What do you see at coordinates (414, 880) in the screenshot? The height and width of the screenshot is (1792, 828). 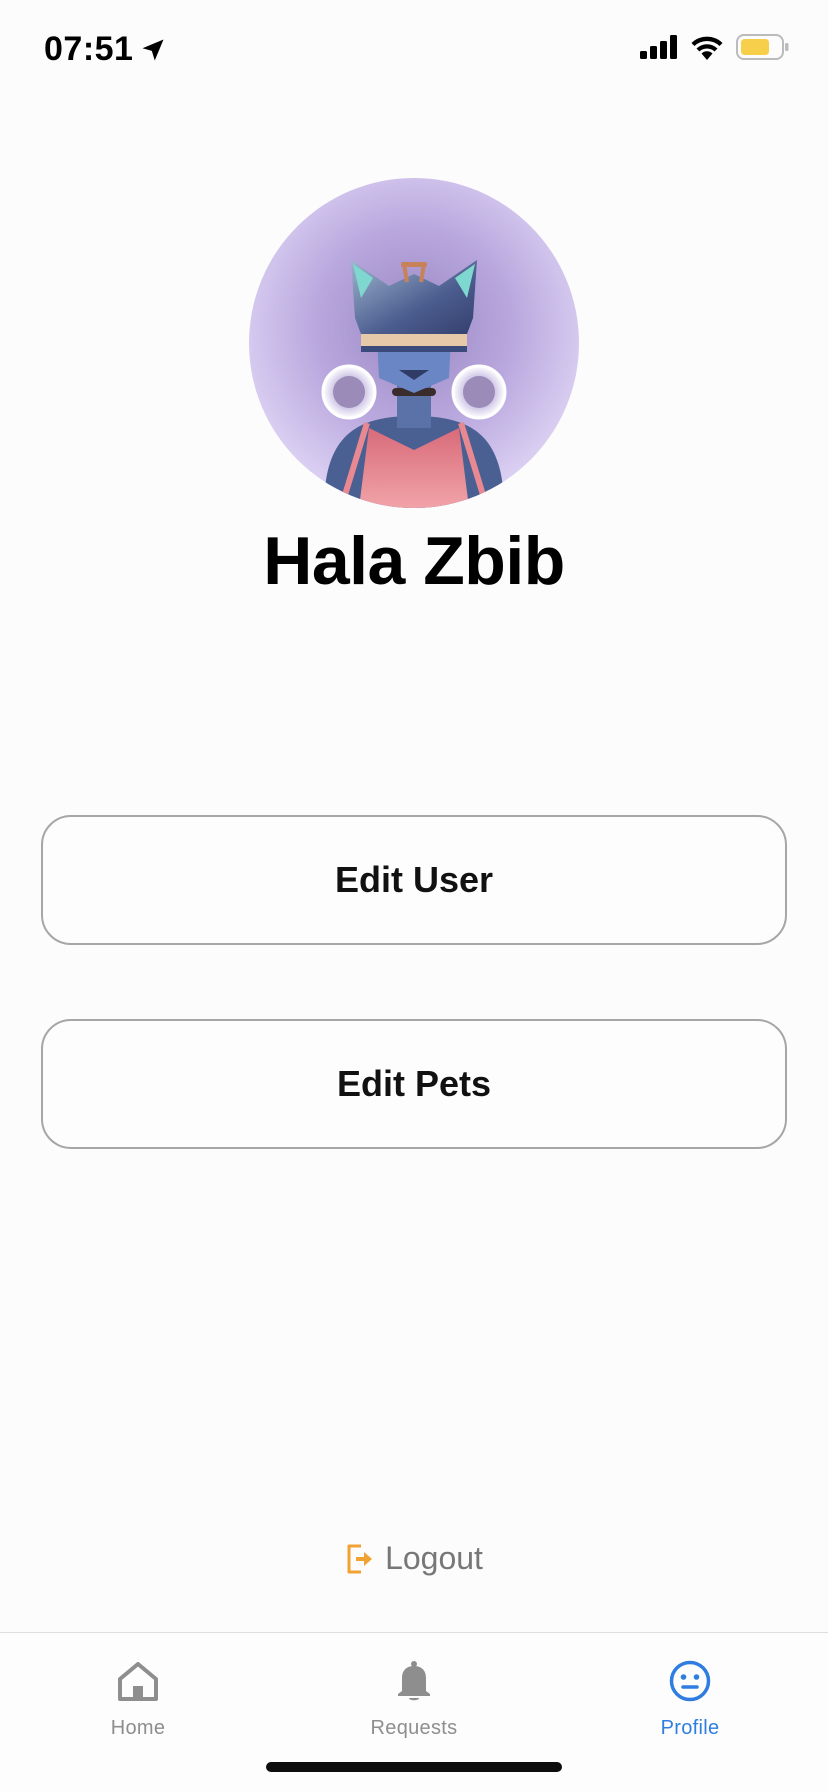 I see `edit-user-button: Edit User` at bounding box center [414, 880].